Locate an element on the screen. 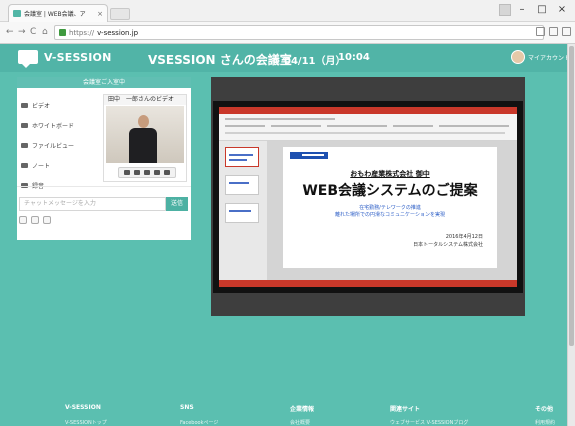 The image size is (575, 426). page-scrollbar is located at coordinates (571, 235).